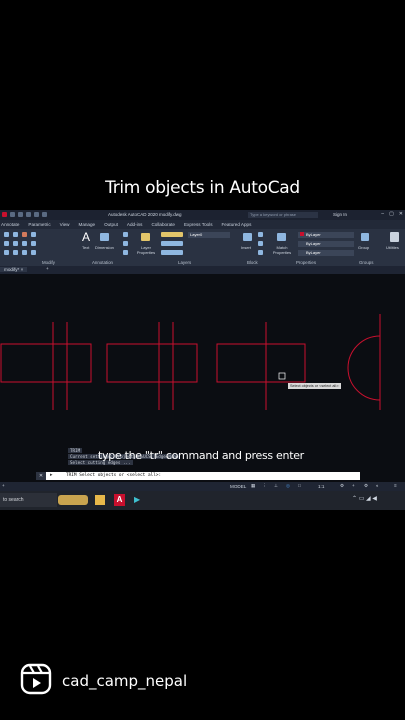 This screenshot has height=720, width=405. I want to click on groups-panel-label: Groups, so click(366, 262).